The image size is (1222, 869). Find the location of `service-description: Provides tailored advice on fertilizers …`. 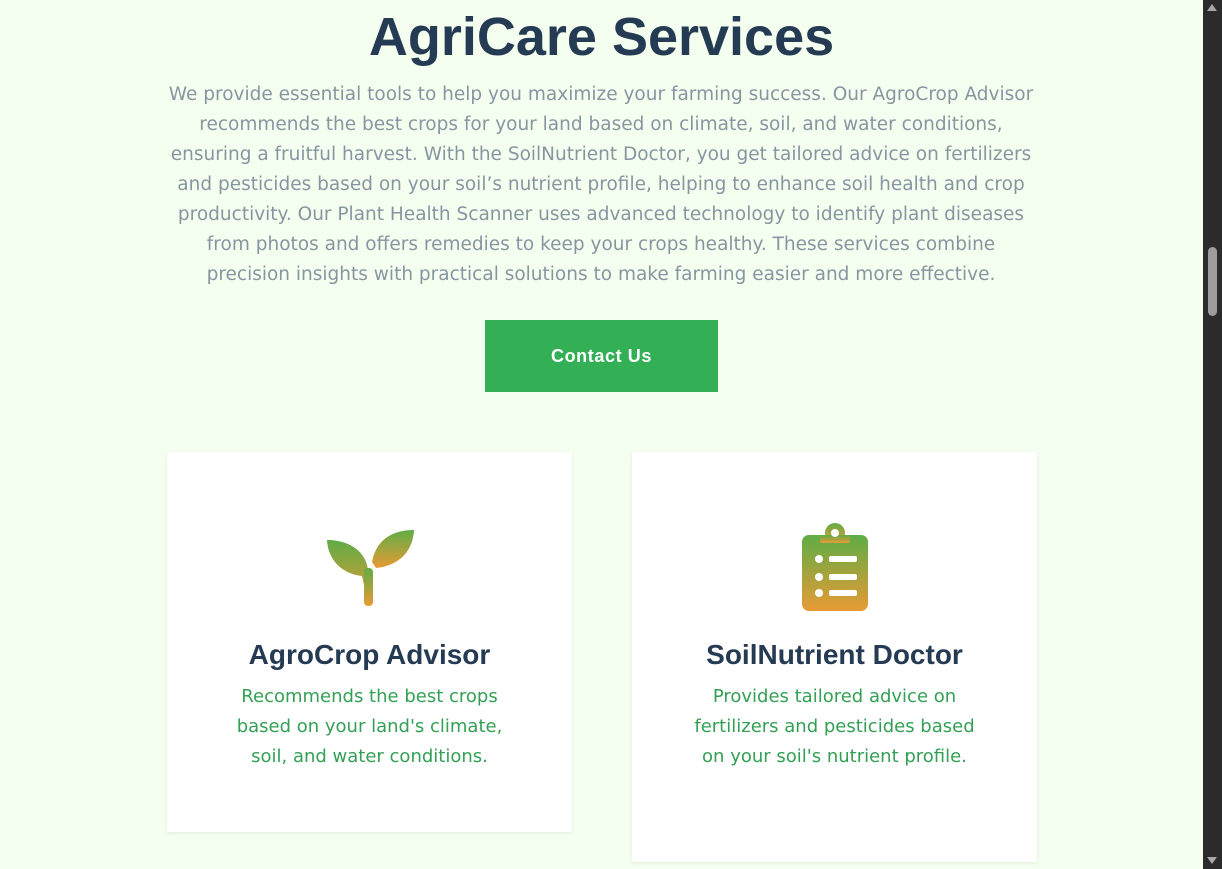

service-description: Provides tailored advice on fertilizers … is located at coordinates (834, 726).